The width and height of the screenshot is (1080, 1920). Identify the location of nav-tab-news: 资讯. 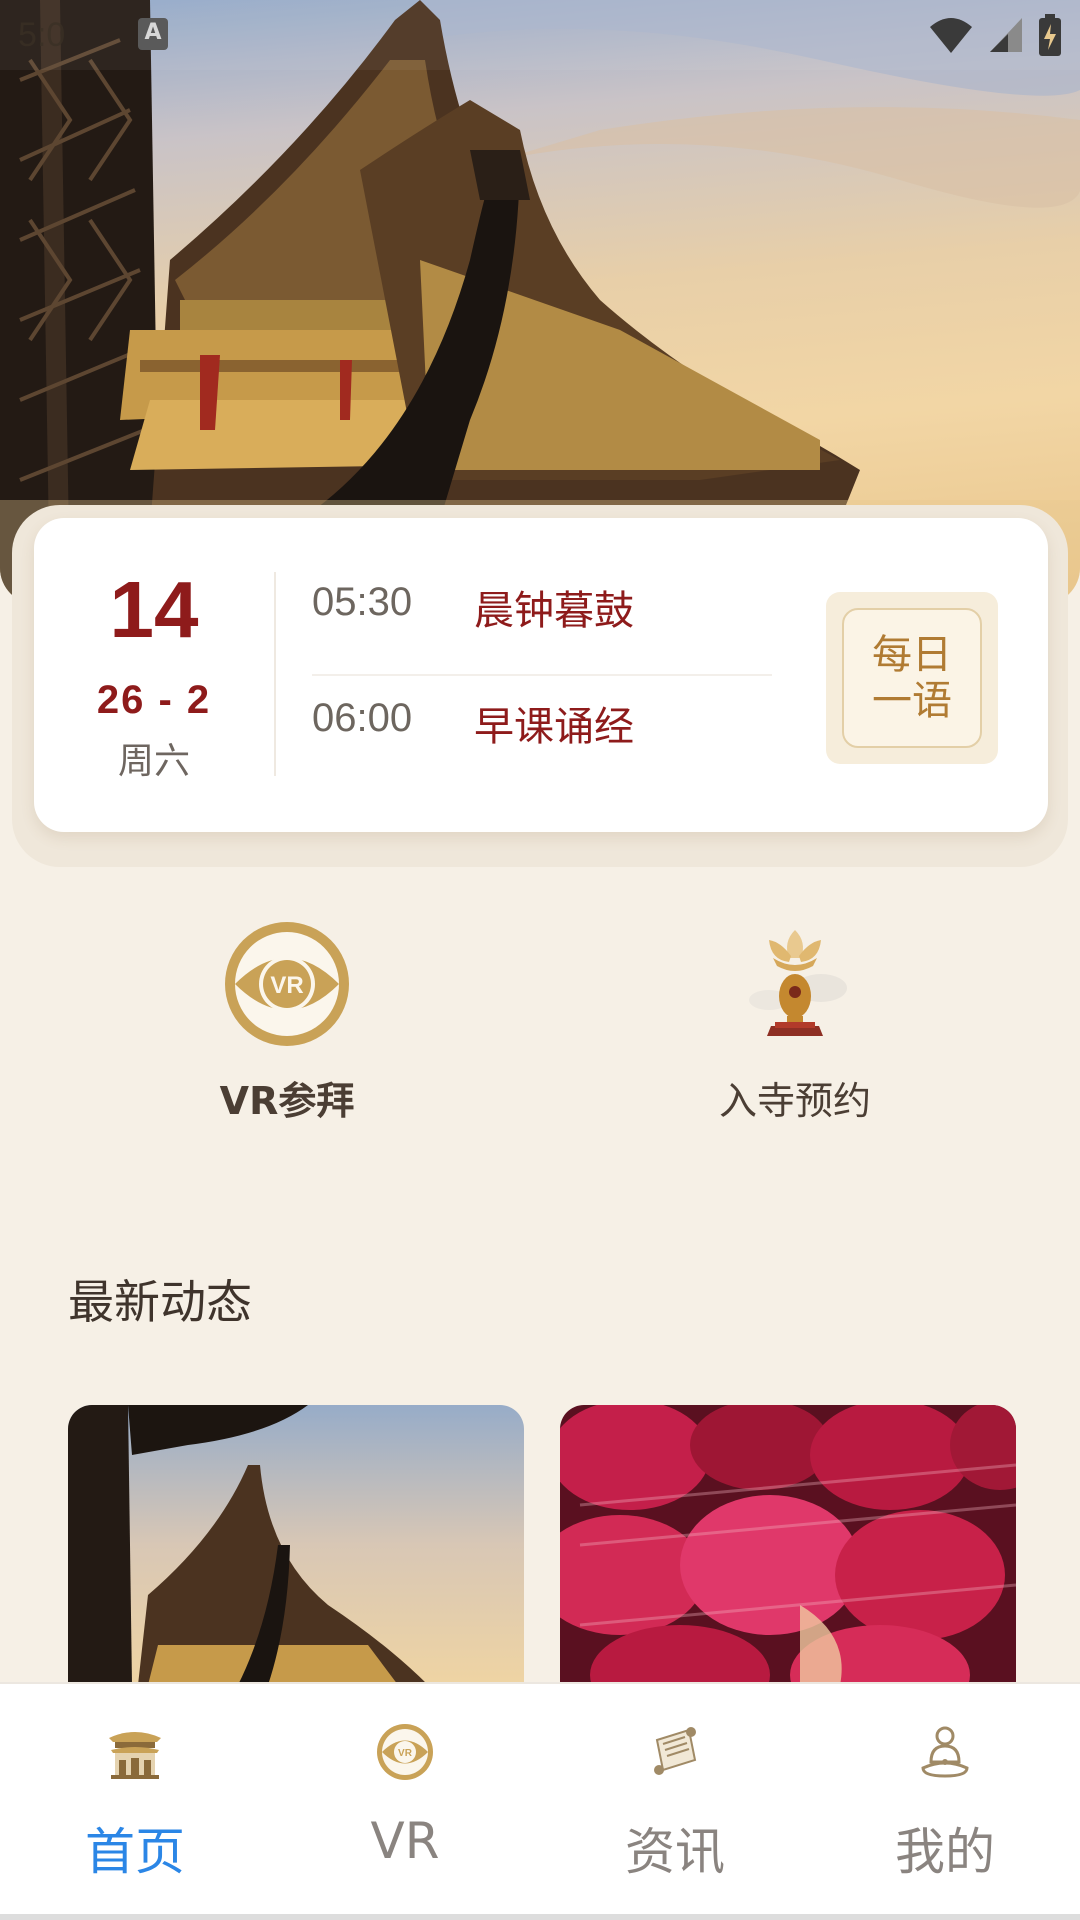
(675, 1802).